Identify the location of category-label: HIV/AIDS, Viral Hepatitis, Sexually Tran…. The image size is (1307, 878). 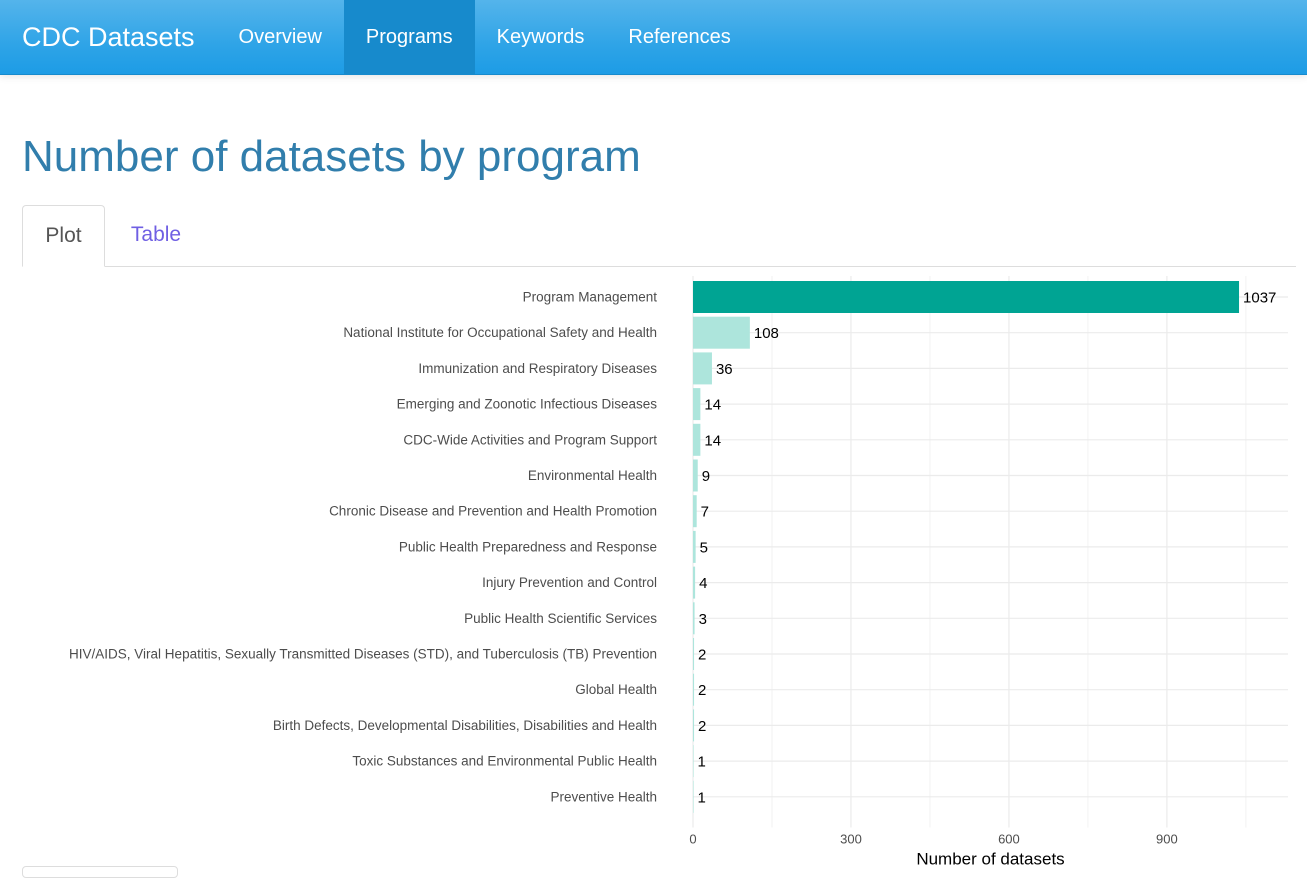
(363, 654).